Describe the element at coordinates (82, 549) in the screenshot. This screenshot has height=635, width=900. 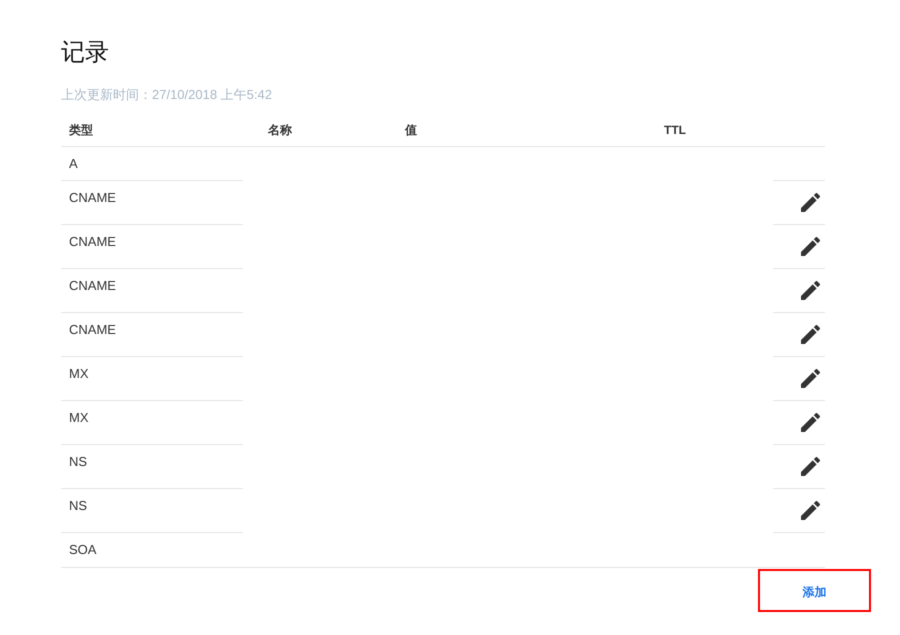
I see `record-type: SOA` at that location.